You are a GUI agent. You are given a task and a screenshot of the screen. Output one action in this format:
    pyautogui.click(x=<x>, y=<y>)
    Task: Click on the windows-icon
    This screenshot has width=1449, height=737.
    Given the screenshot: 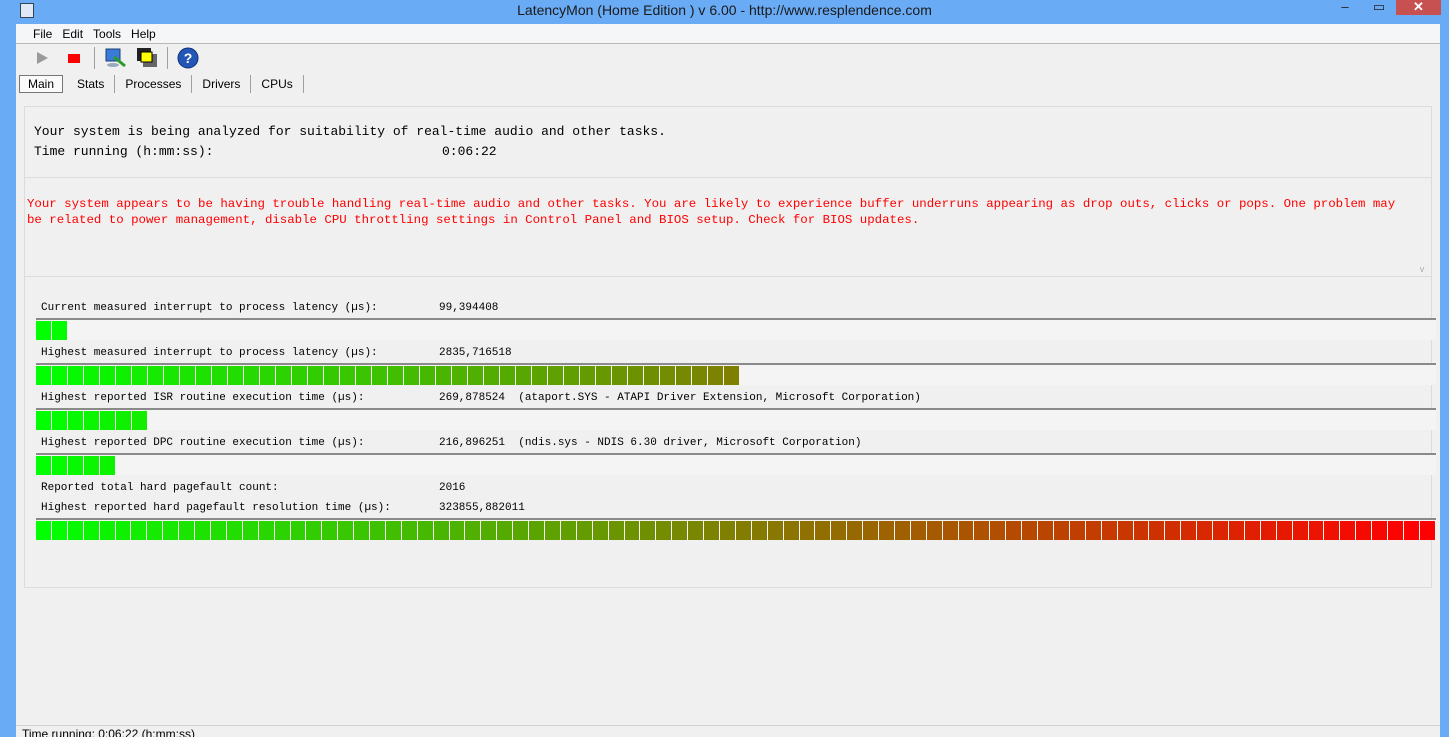 What is the action you would take?
    pyautogui.click(x=147, y=58)
    